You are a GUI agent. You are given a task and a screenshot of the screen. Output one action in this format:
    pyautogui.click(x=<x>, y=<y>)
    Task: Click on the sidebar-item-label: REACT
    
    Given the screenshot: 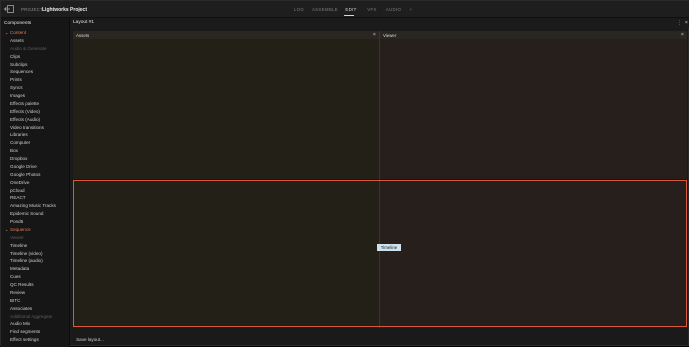 What is the action you would take?
    pyautogui.click(x=18, y=198)
    